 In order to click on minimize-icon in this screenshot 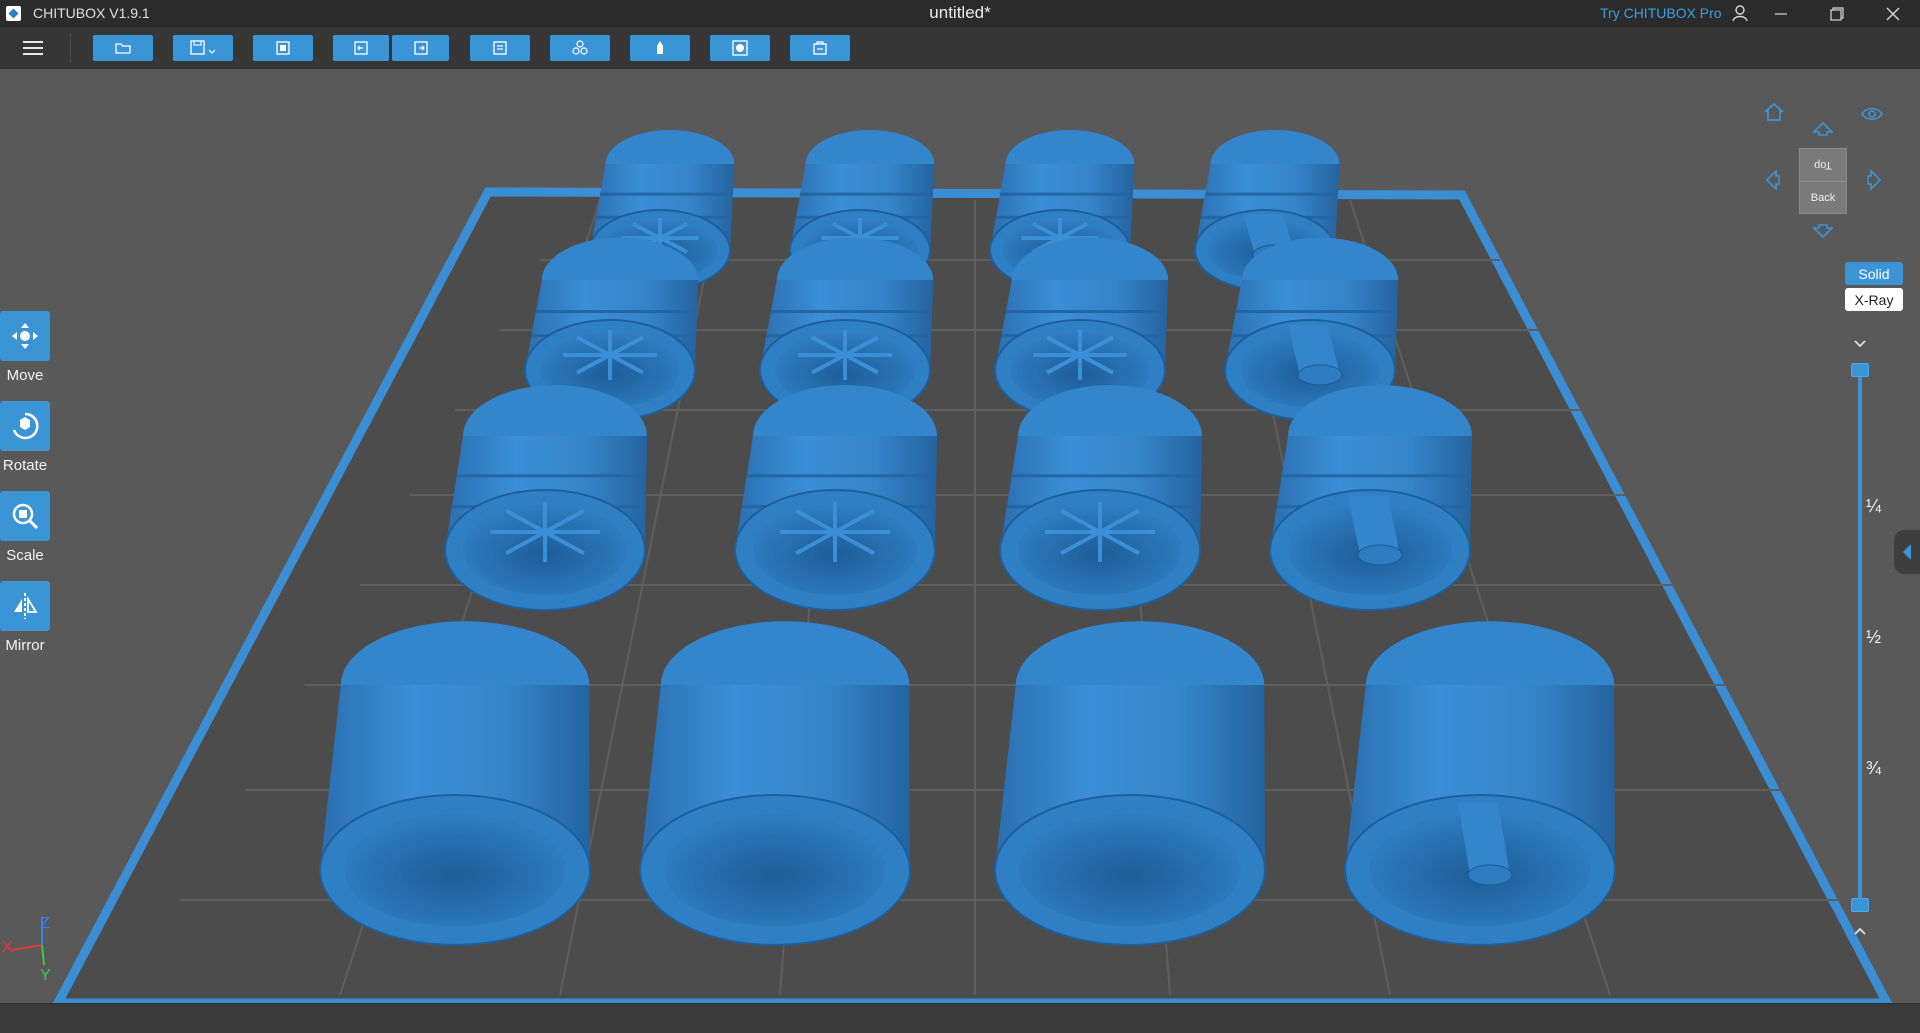, I will do `click(1781, 13)`.